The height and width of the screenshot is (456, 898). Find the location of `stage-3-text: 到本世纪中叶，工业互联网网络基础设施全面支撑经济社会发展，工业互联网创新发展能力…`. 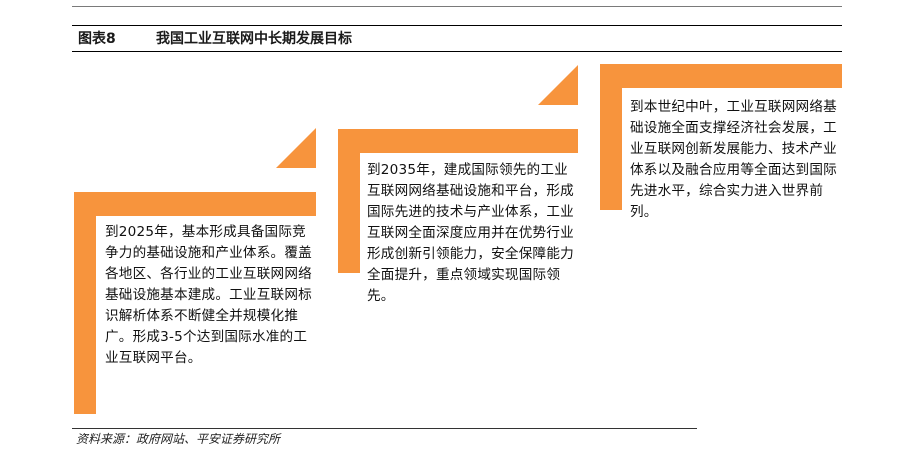

stage-3-text: 到本世纪中叶，工业互联网网络基础设施全面支撑经济社会发展，工业互联网创新发展能力… is located at coordinates (733, 159).